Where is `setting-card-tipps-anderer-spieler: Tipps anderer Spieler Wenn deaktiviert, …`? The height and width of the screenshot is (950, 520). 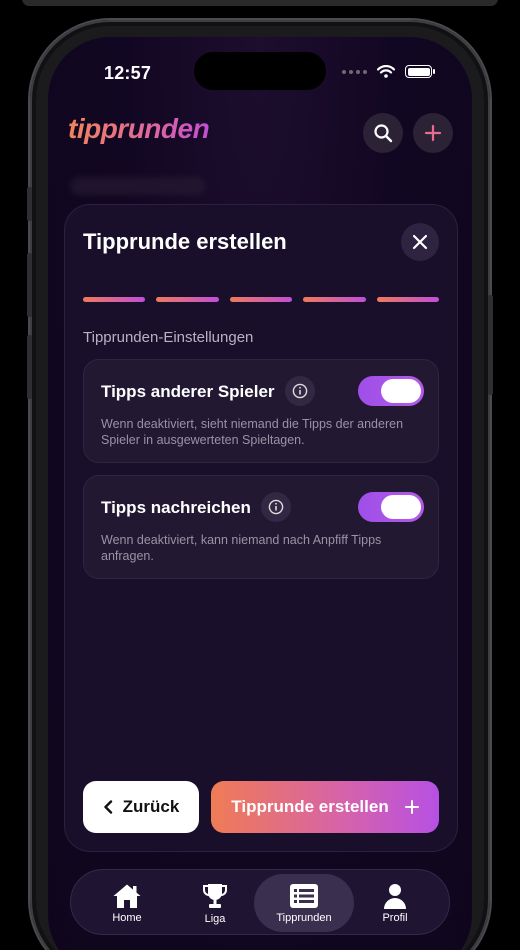
setting-card-tipps-anderer-spieler: Tipps anderer Spieler Wenn deaktiviert, … is located at coordinates (261, 411).